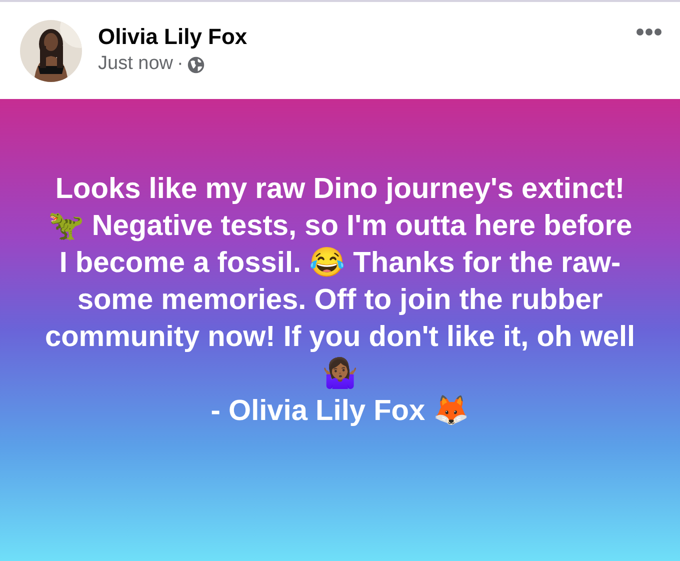  I want to click on more-options-icon, so click(649, 32).